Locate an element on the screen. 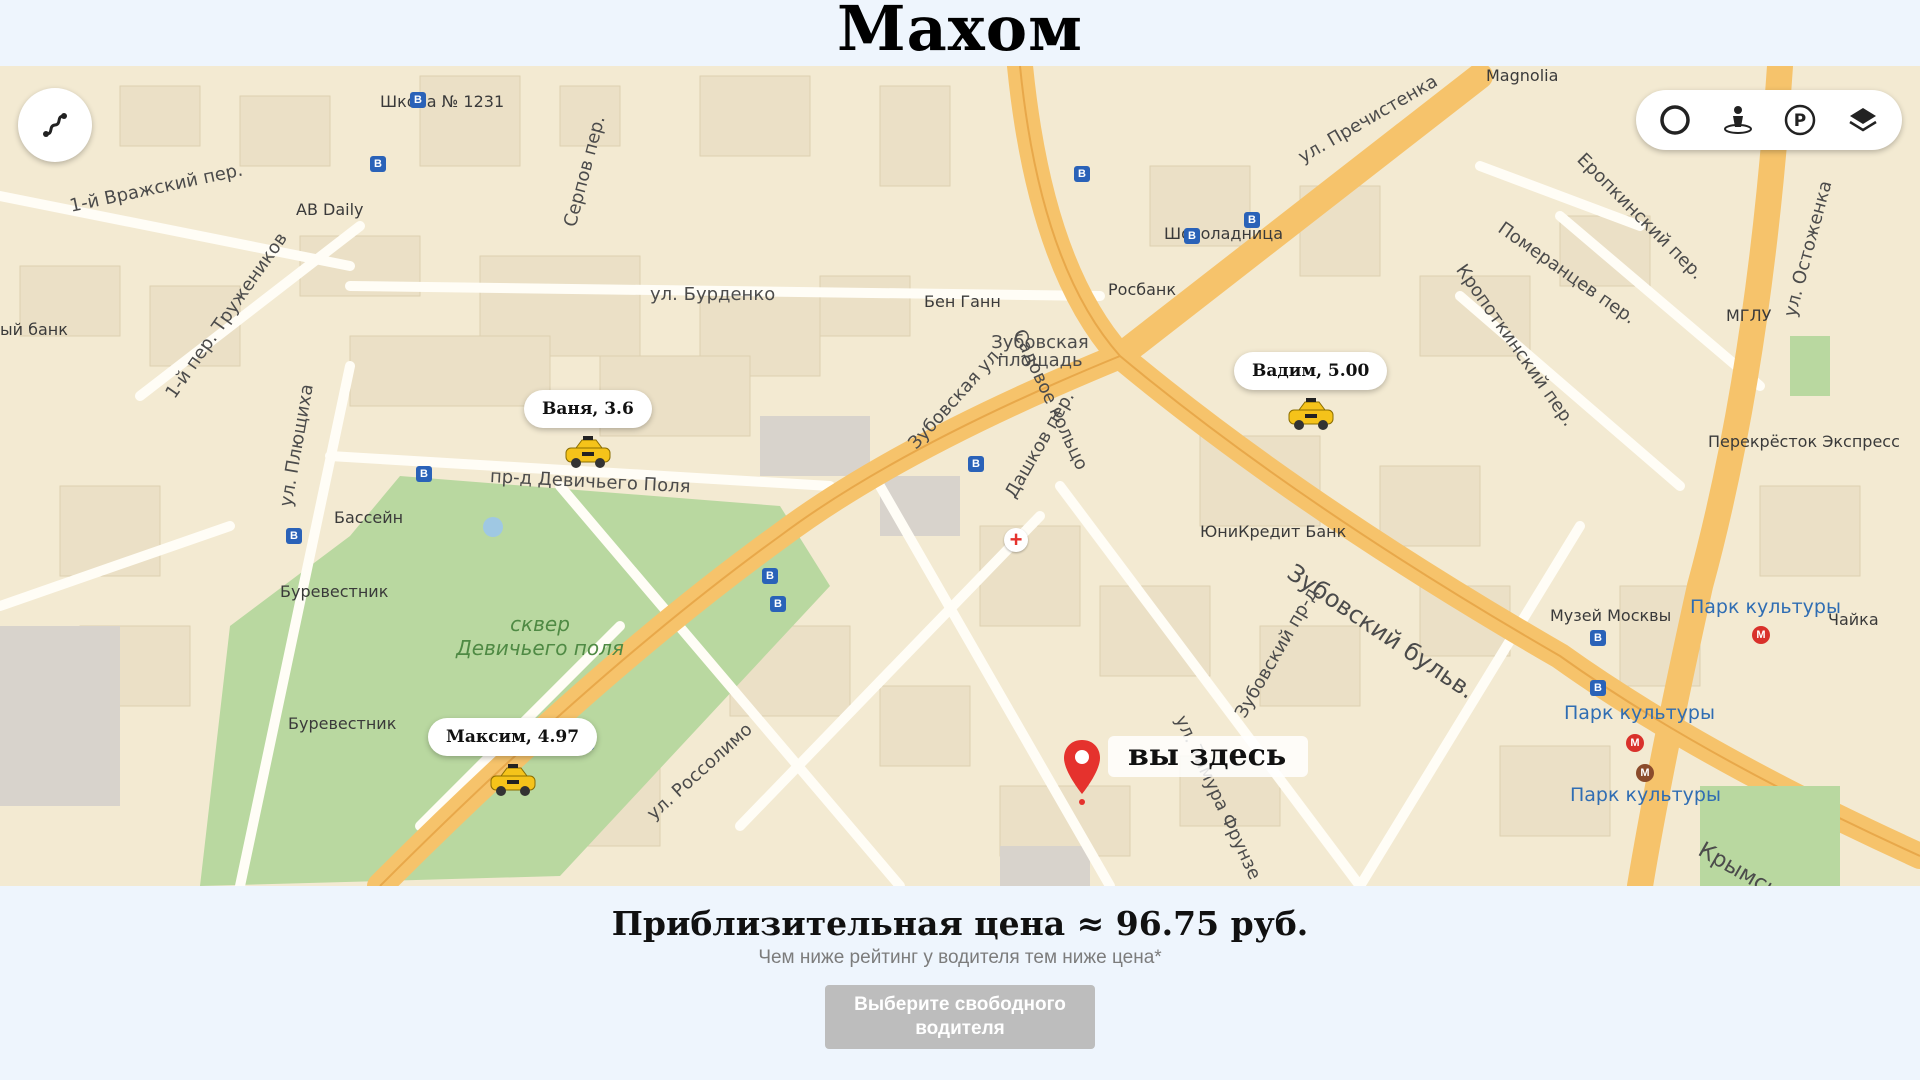  poi-label-rosbank: Росбанк is located at coordinates (1142, 289).